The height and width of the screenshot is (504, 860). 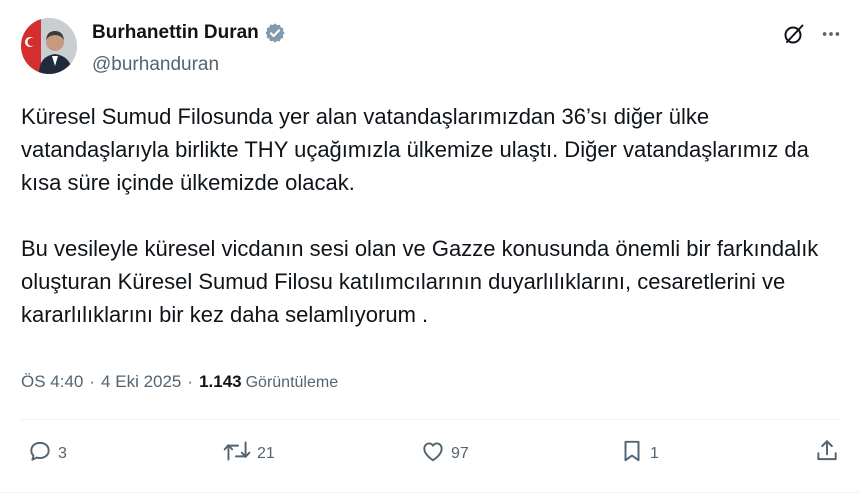 I want to click on tweet-time: ÖS 4:40, so click(x=52, y=382).